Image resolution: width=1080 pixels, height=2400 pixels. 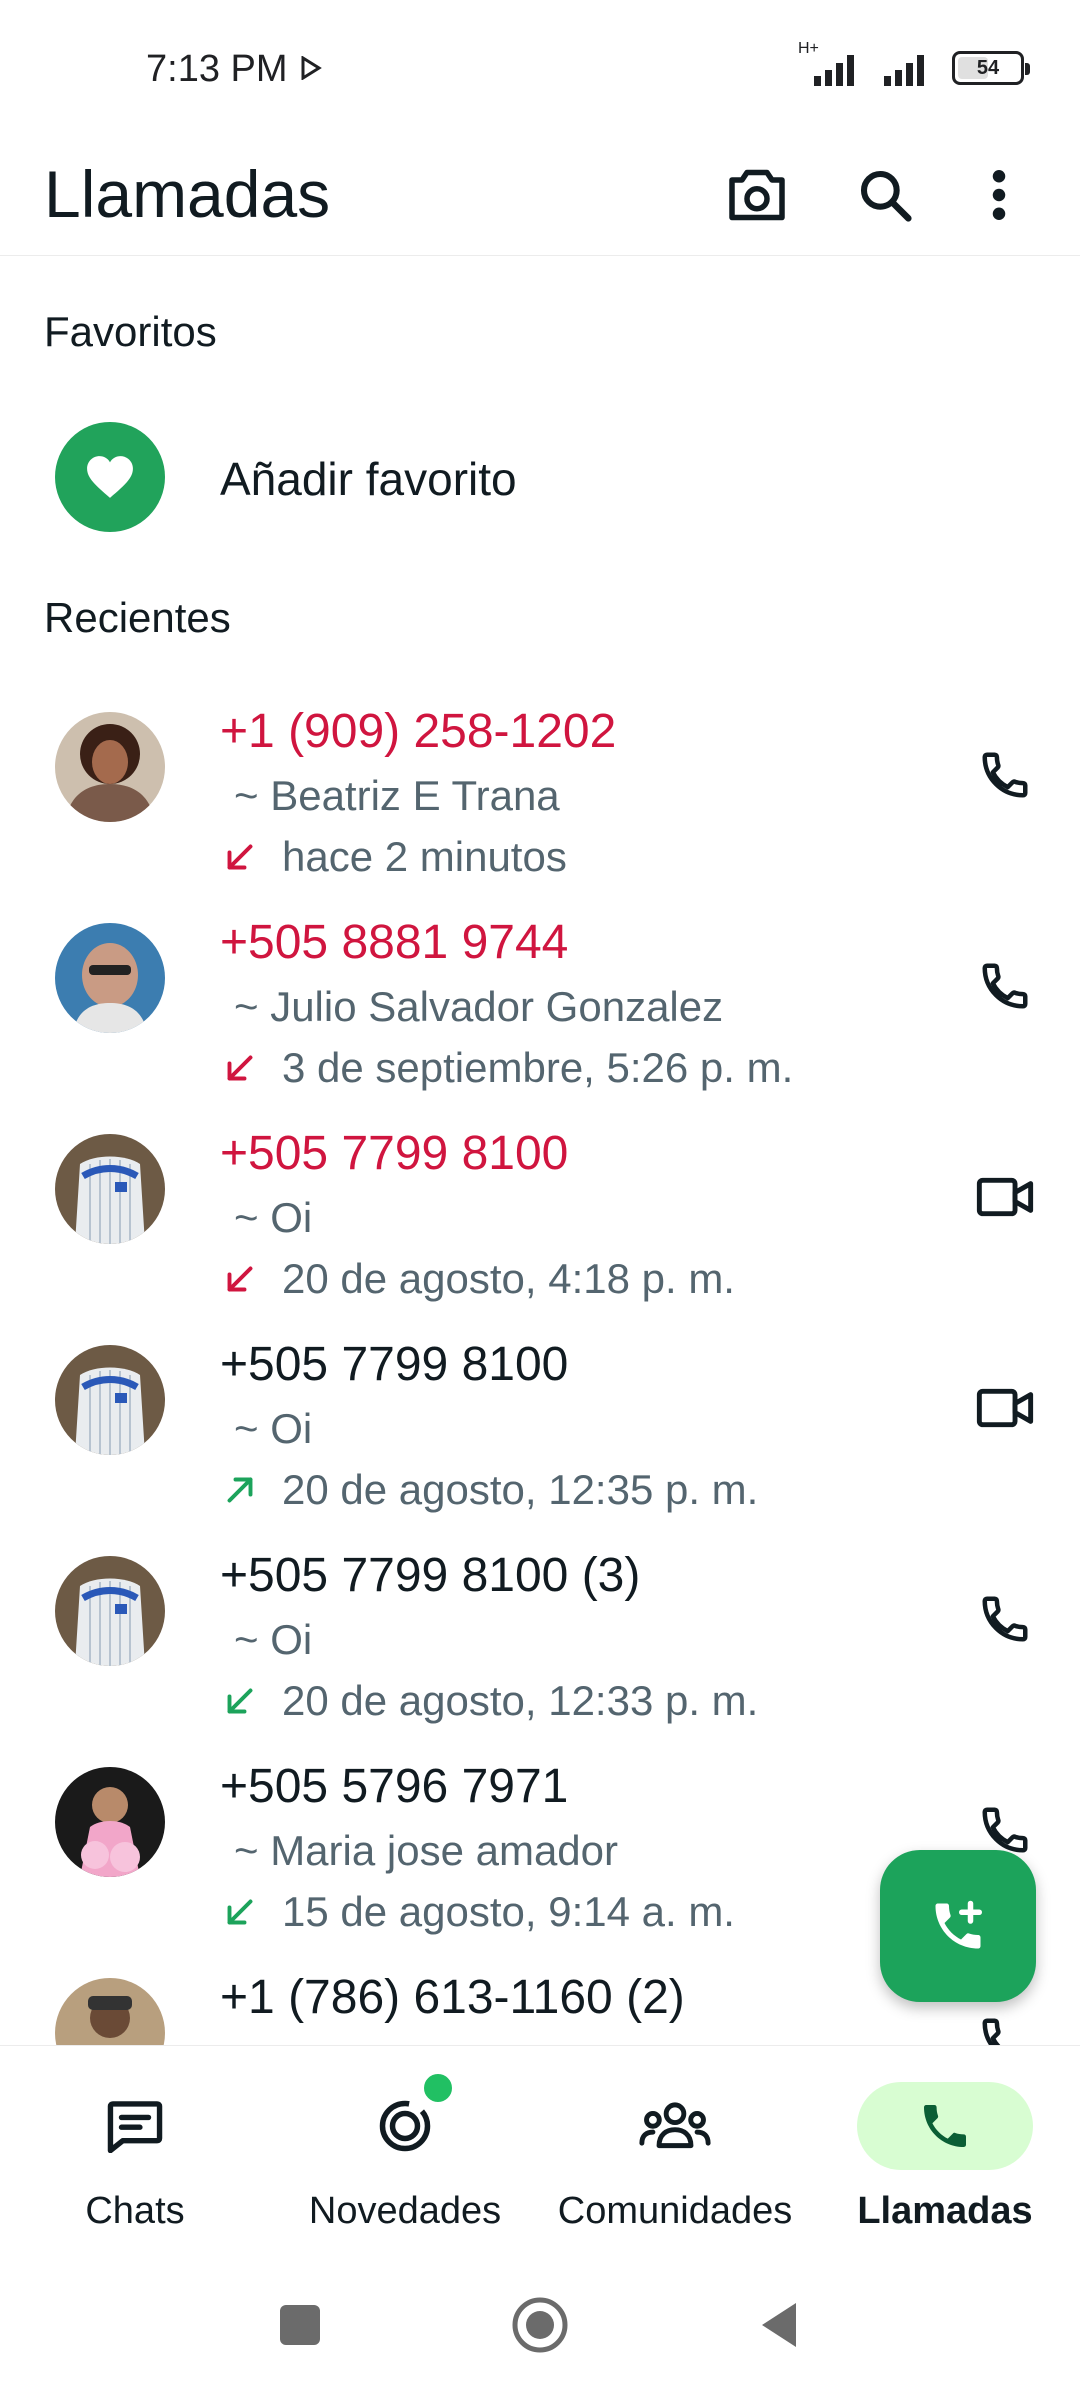 What do you see at coordinates (540, 2325) in the screenshot?
I see `home-circle-icon` at bounding box center [540, 2325].